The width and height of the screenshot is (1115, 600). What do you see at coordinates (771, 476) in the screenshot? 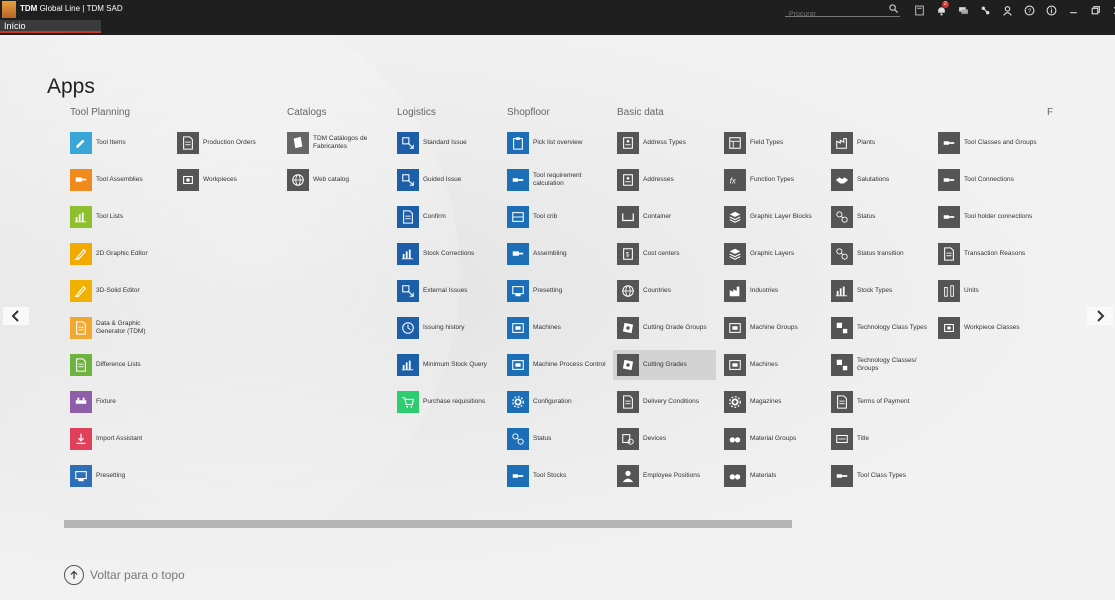
I see `app-tile-materials: Materials` at bounding box center [771, 476].